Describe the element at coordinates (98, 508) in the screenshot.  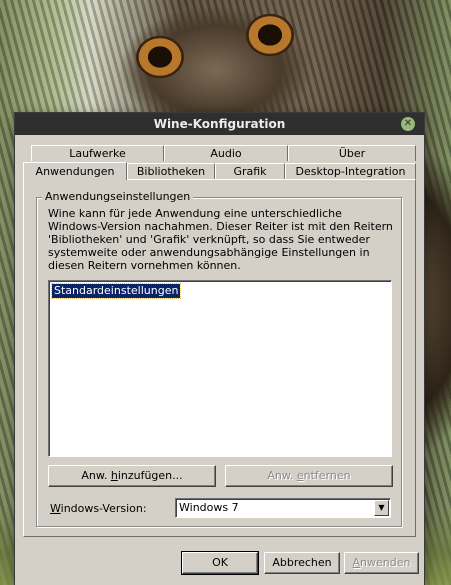
I see `windows-version-label: Windows-Version:` at that location.